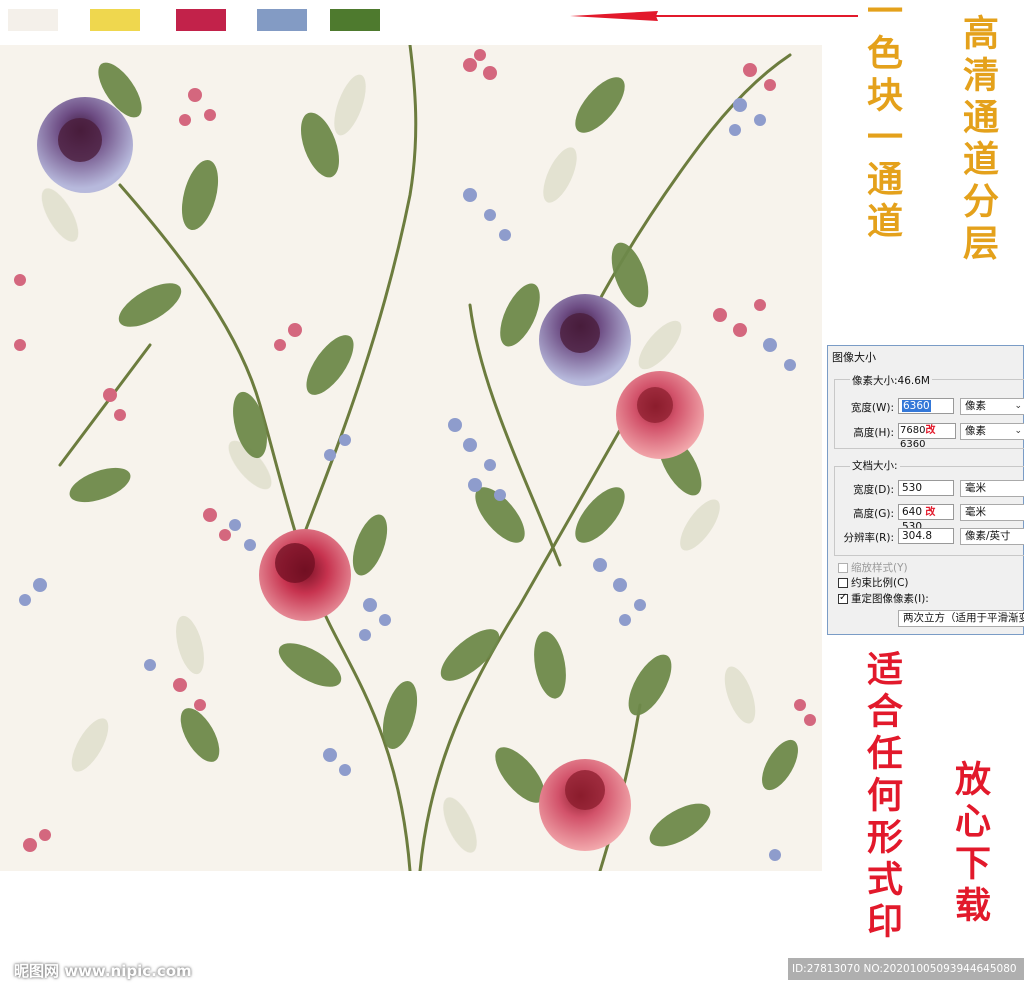 Image resolution: width=1024 pixels, height=989 pixels. I want to click on dialog-title: 图像大小, so click(854, 357).